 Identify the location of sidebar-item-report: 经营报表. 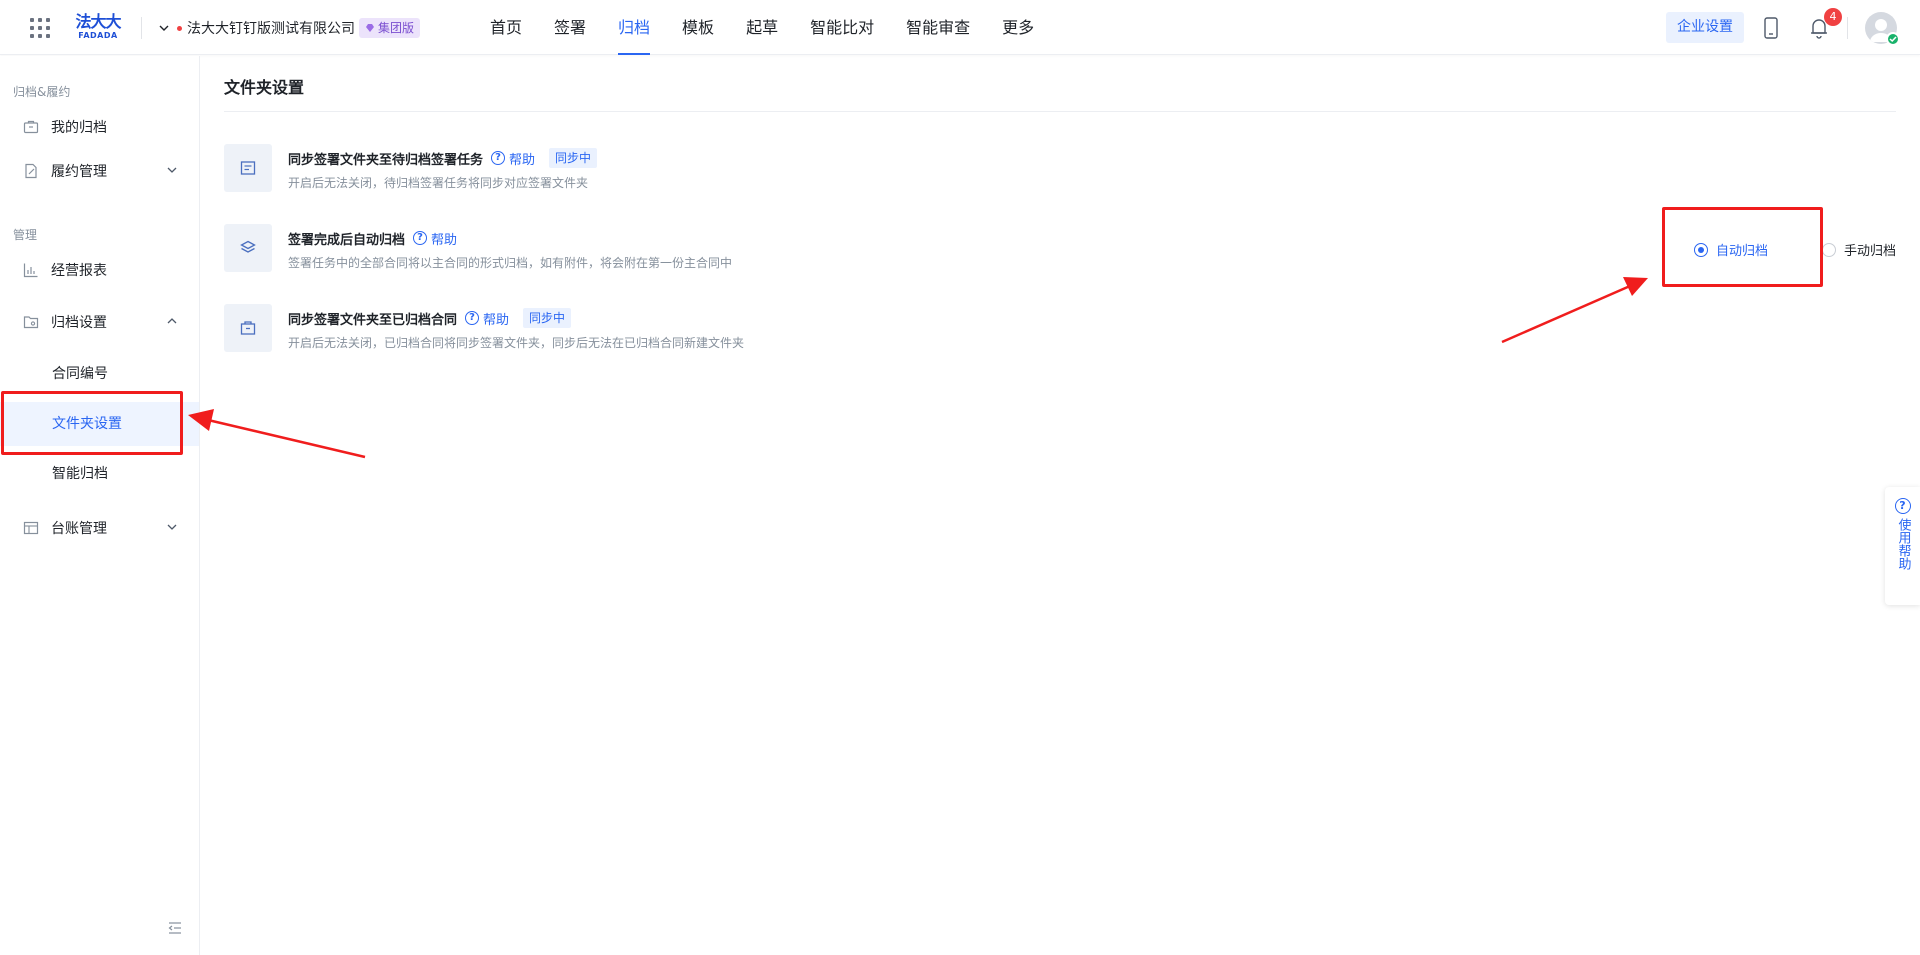
(99, 270).